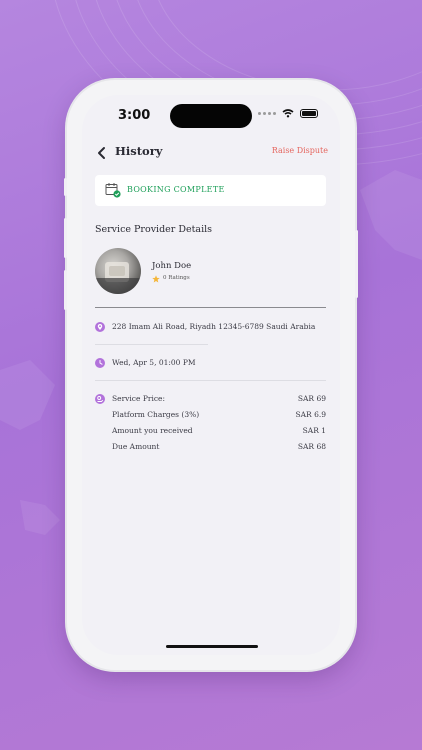 This screenshot has width=422, height=750. Describe the element at coordinates (156, 279) in the screenshot. I see `star-icon` at that location.